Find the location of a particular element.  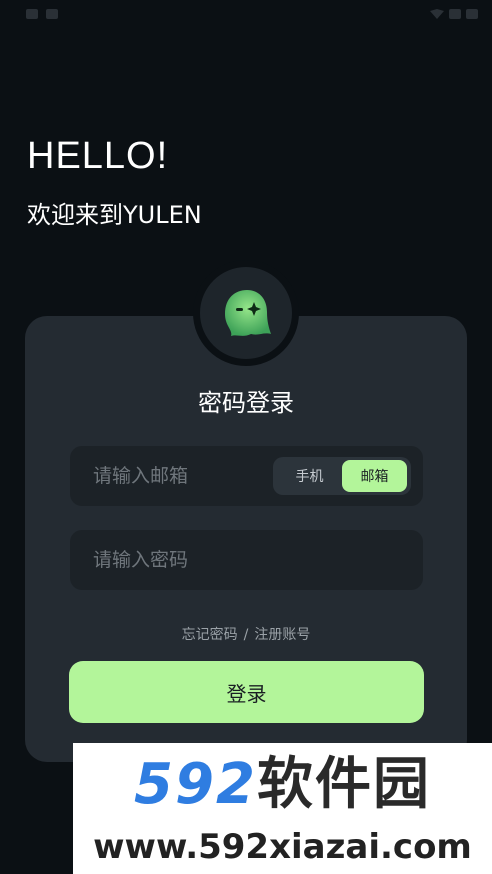

avatar is located at coordinates (246, 313).